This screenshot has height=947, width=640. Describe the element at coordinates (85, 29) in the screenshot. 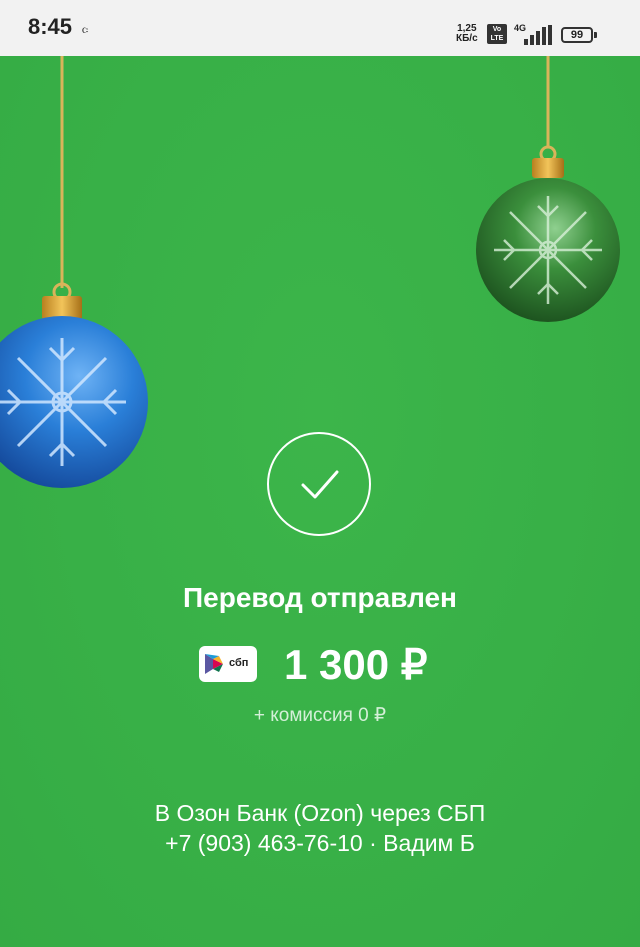

I see `notification-icon: ꮸ` at that location.